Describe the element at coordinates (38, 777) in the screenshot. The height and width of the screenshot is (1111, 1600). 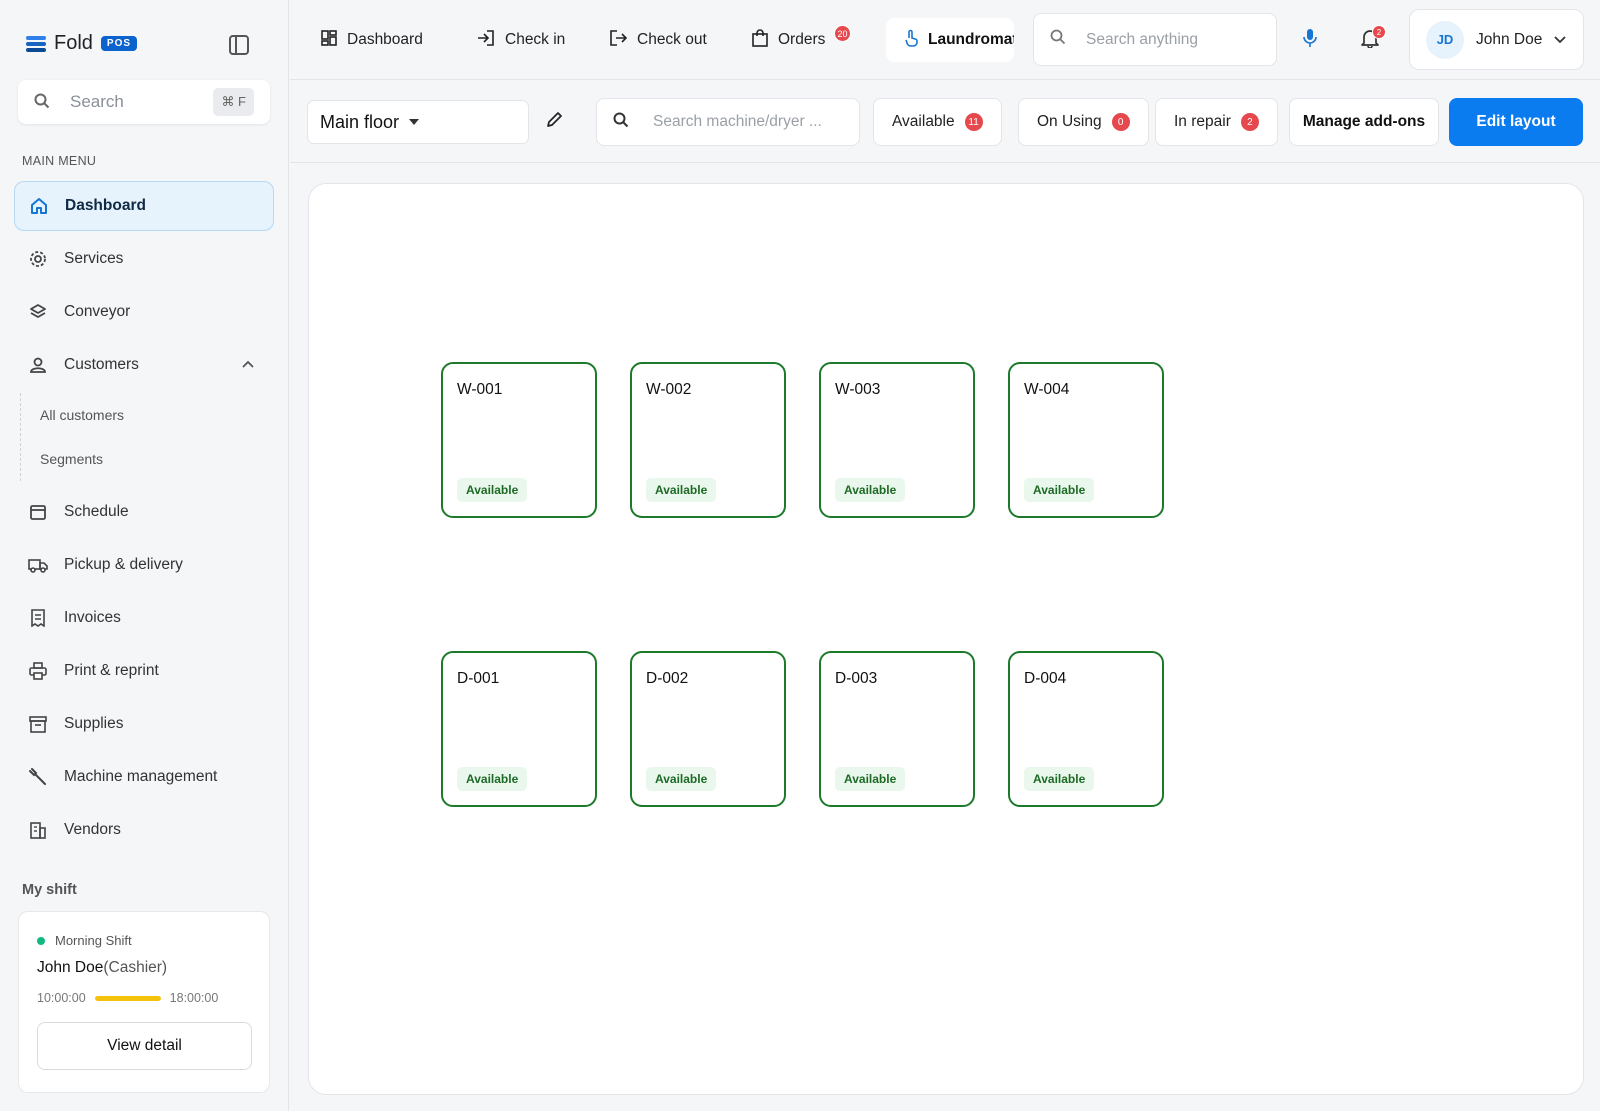
I see `wrench-icon` at that location.